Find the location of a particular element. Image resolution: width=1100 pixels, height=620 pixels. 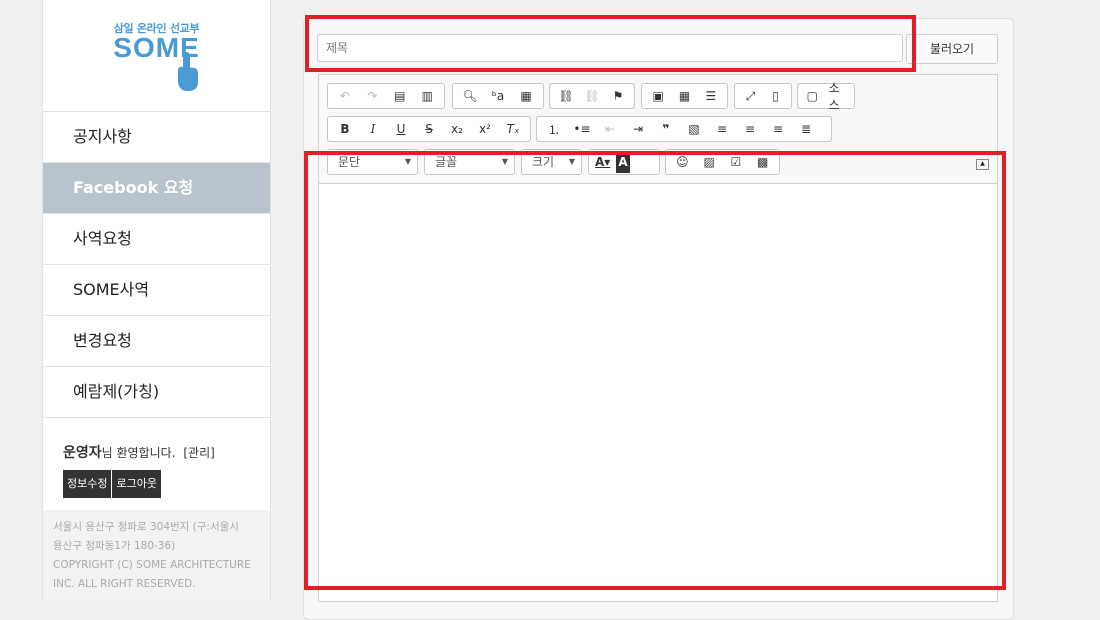

sidebar-item-change-request: 변경요청 is located at coordinates (156, 341).